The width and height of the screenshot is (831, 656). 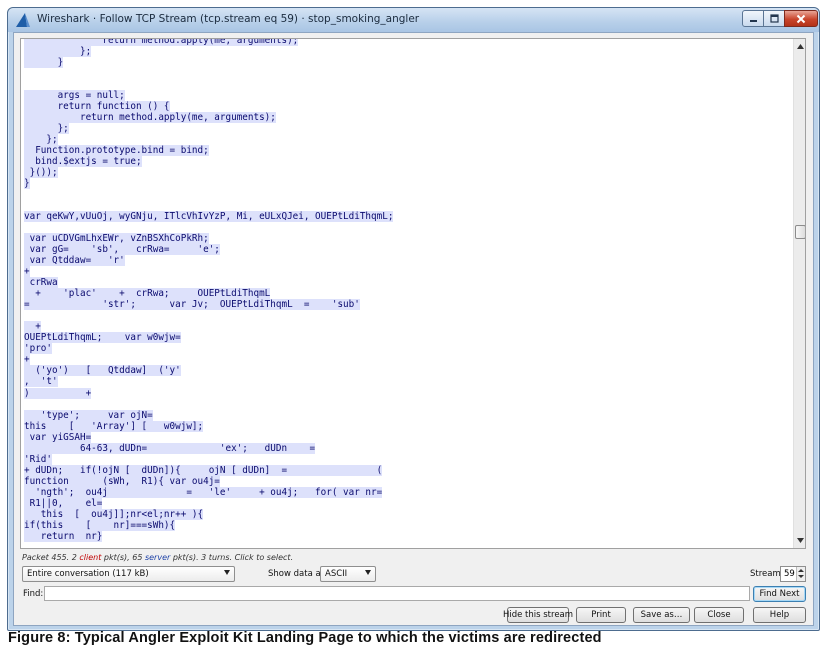 What do you see at coordinates (601, 615) in the screenshot?
I see `print-button: Print` at bounding box center [601, 615].